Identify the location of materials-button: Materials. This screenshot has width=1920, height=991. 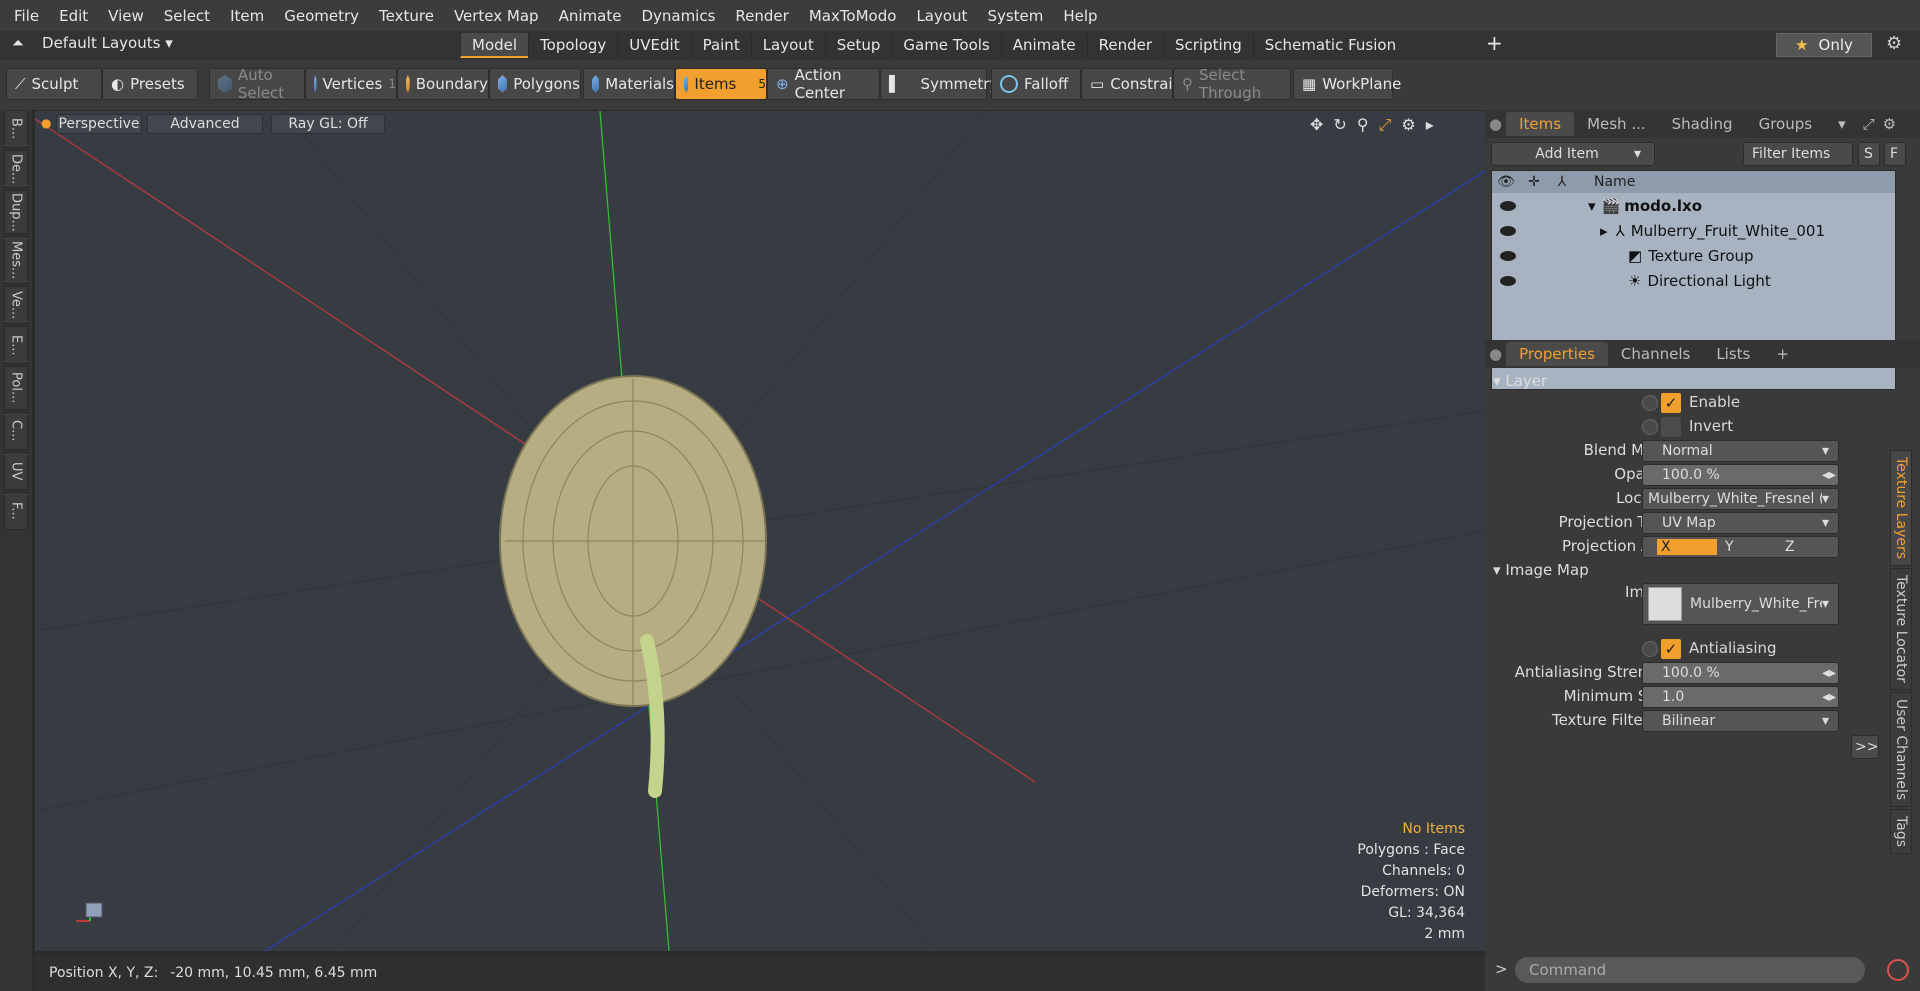
(629, 84).